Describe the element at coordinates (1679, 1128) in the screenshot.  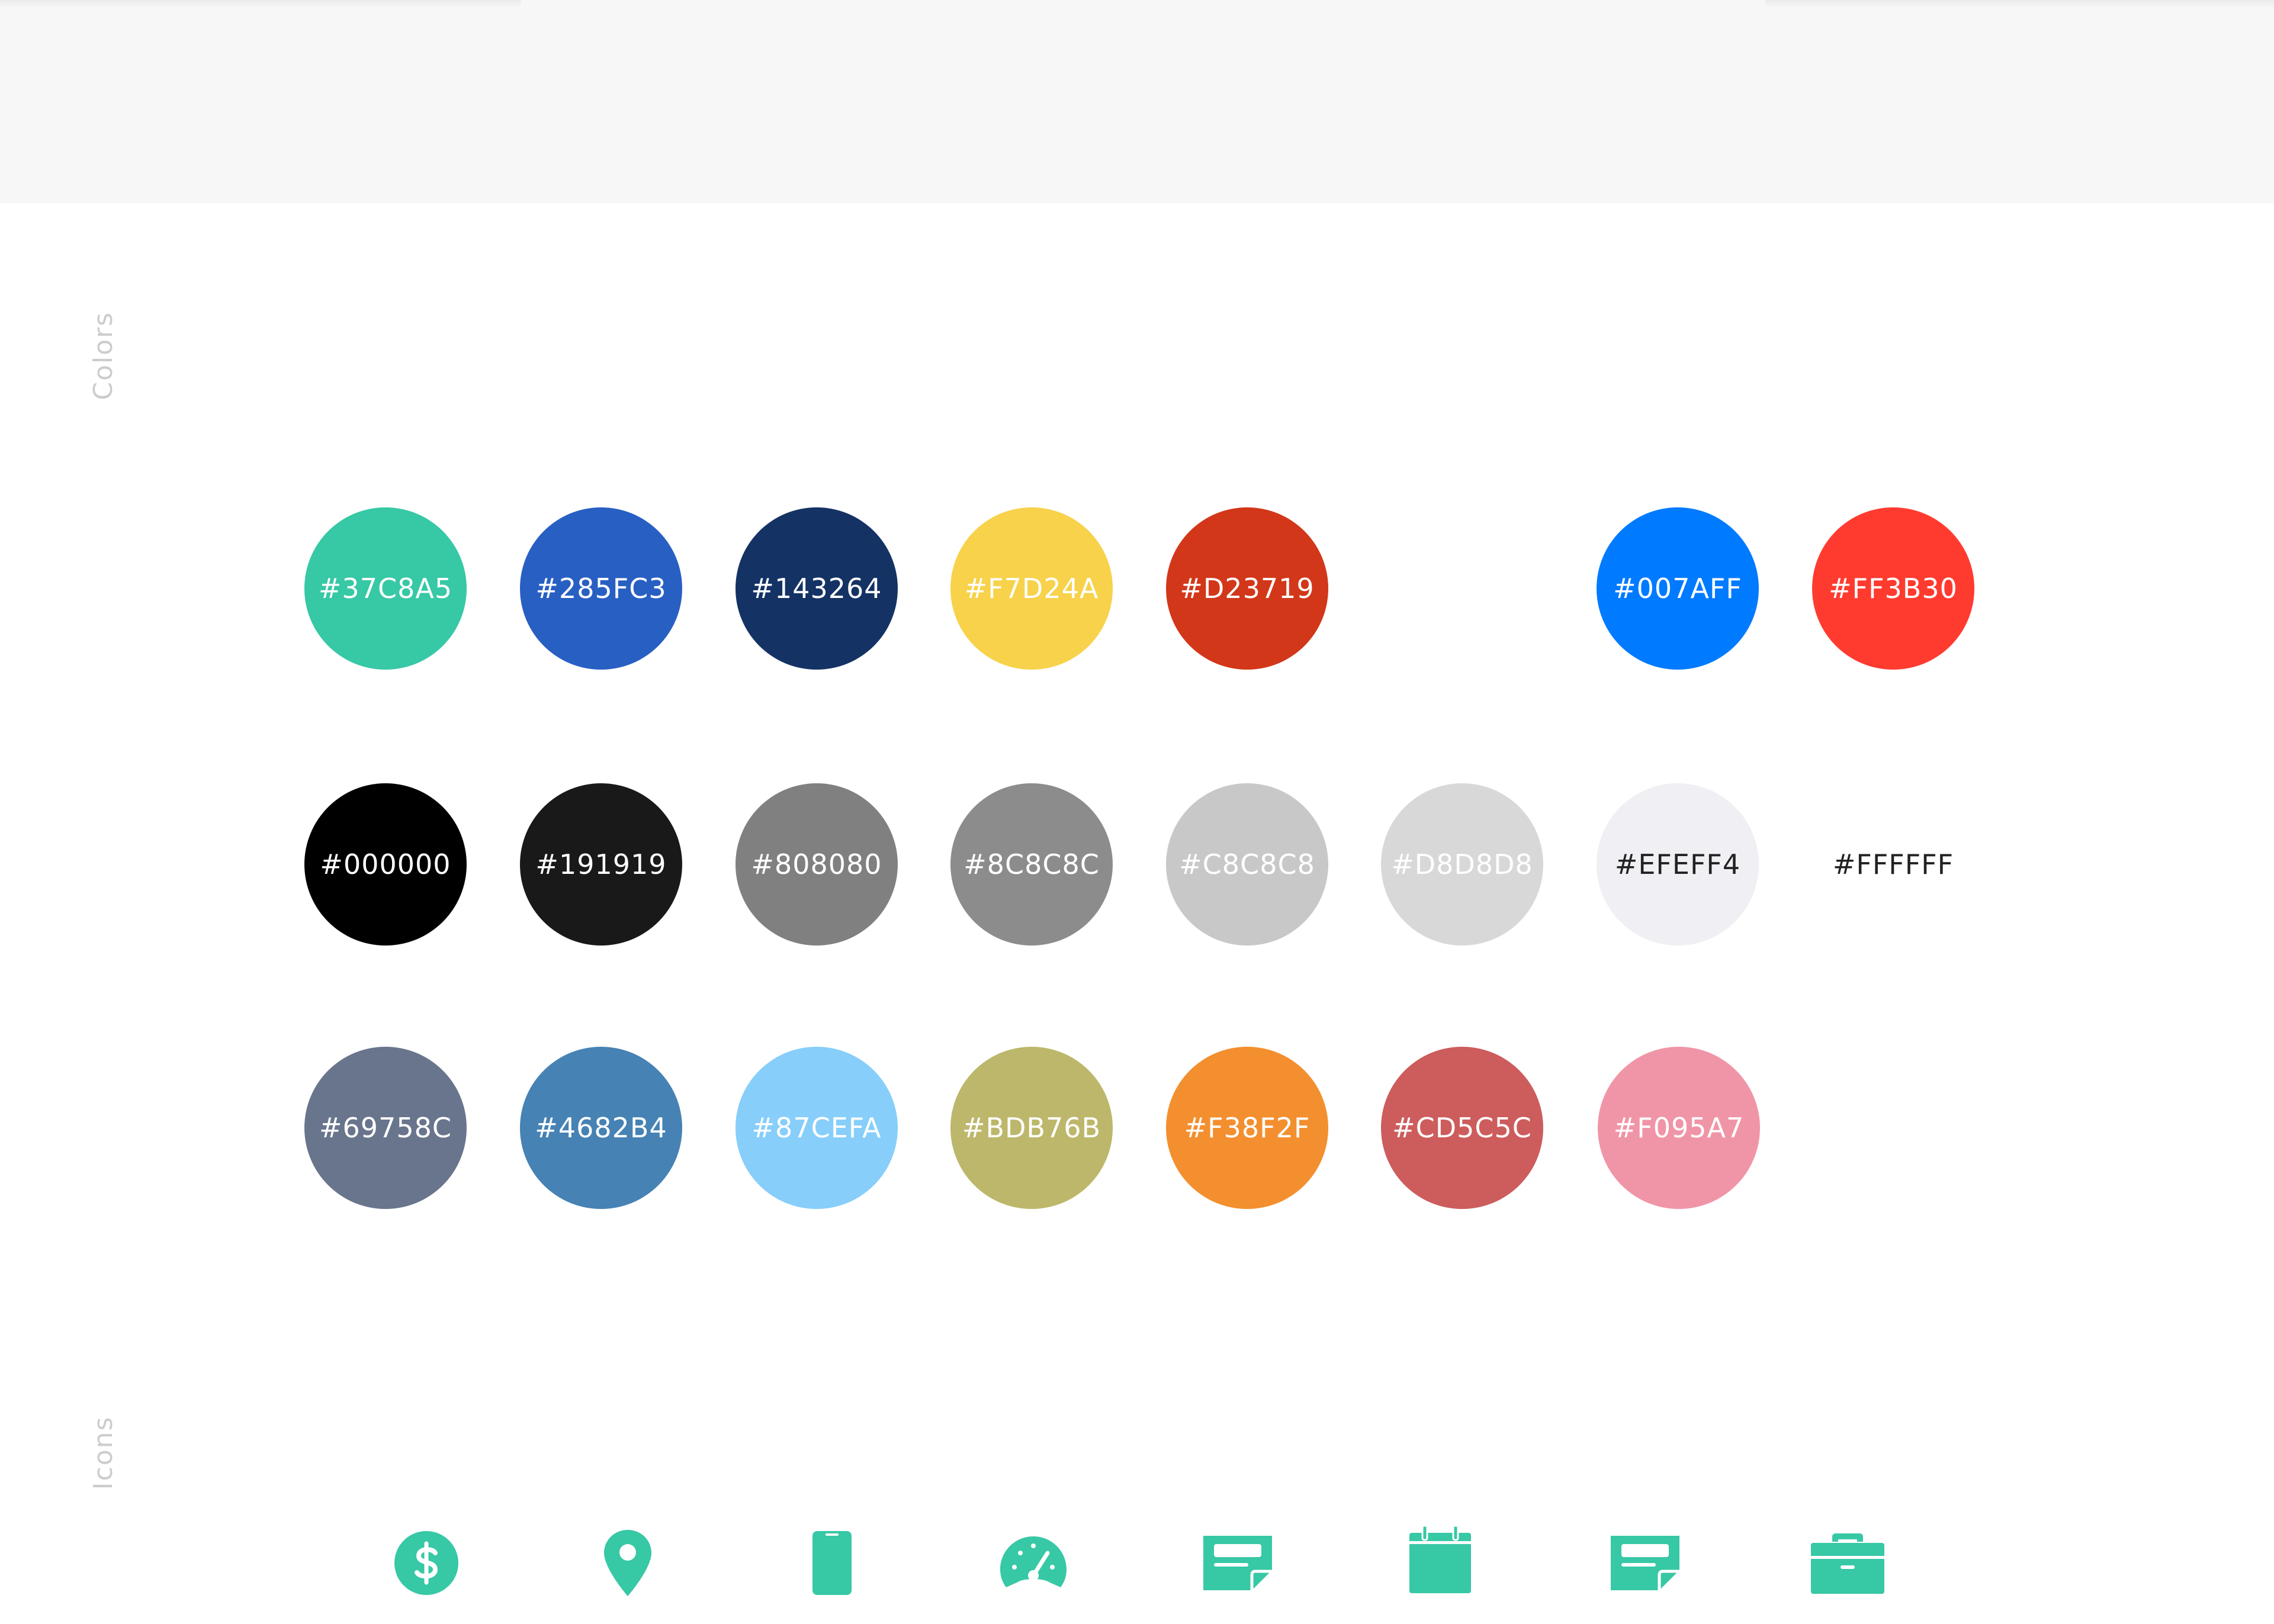
I see `color-swatch: #F095A7` at that location.